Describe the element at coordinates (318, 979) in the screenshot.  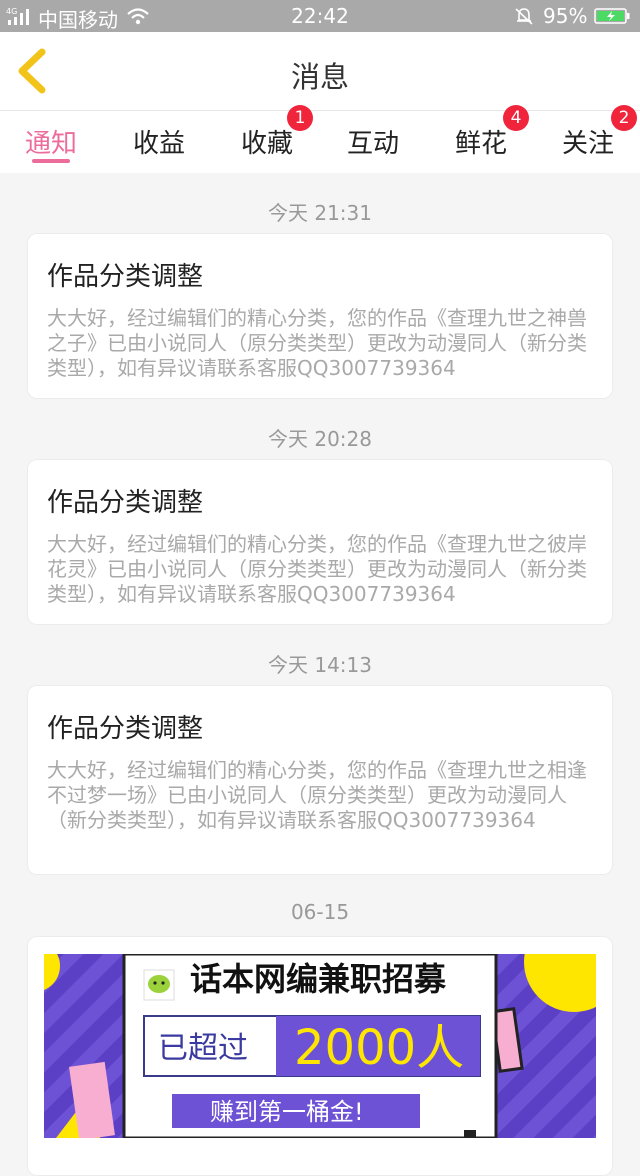
I see `banner-headline: 话本网编兼职招募` at that location.